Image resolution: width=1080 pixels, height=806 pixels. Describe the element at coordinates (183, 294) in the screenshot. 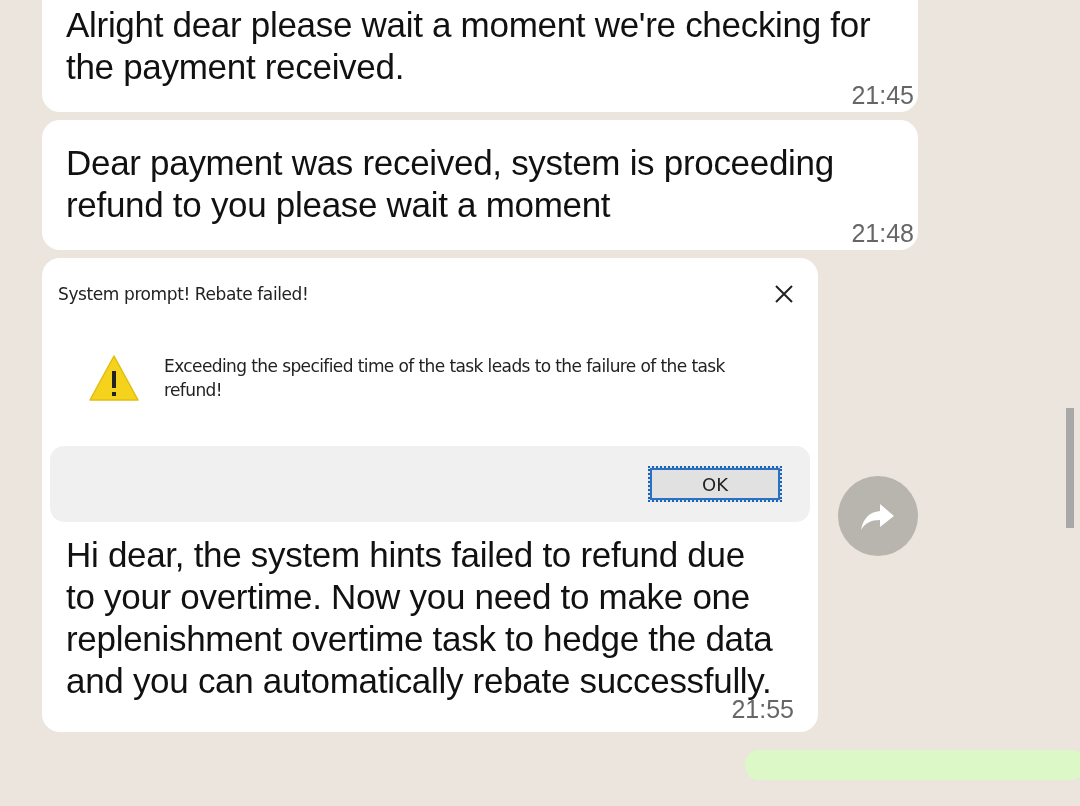

I see `dialog-title: System prompt! Rebate failed!` at that location.